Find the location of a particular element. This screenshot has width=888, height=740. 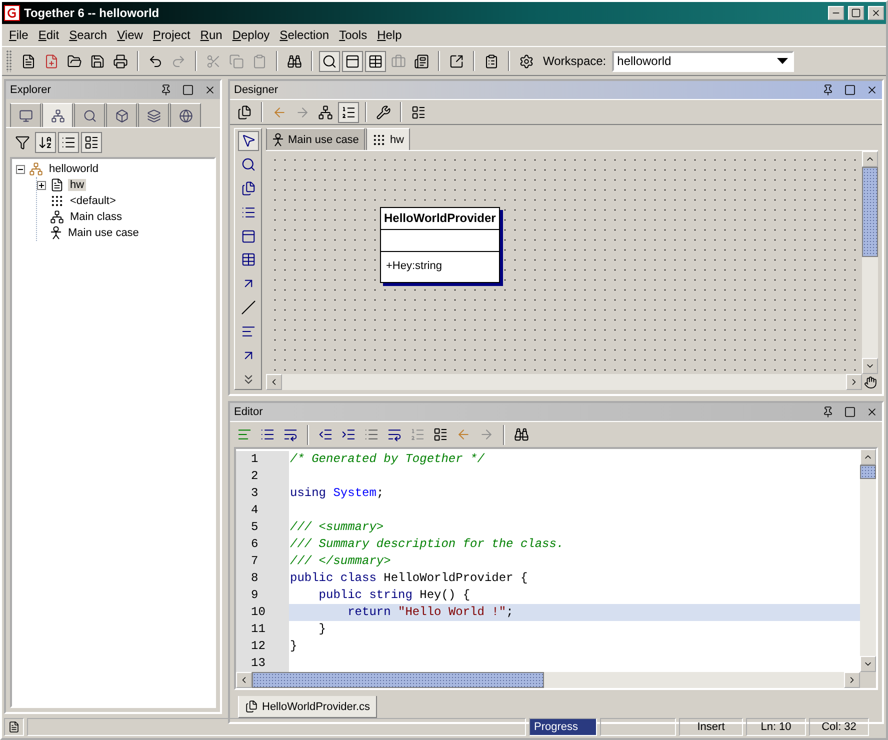

tree-item: <default> is located at coordinates (93, 201).